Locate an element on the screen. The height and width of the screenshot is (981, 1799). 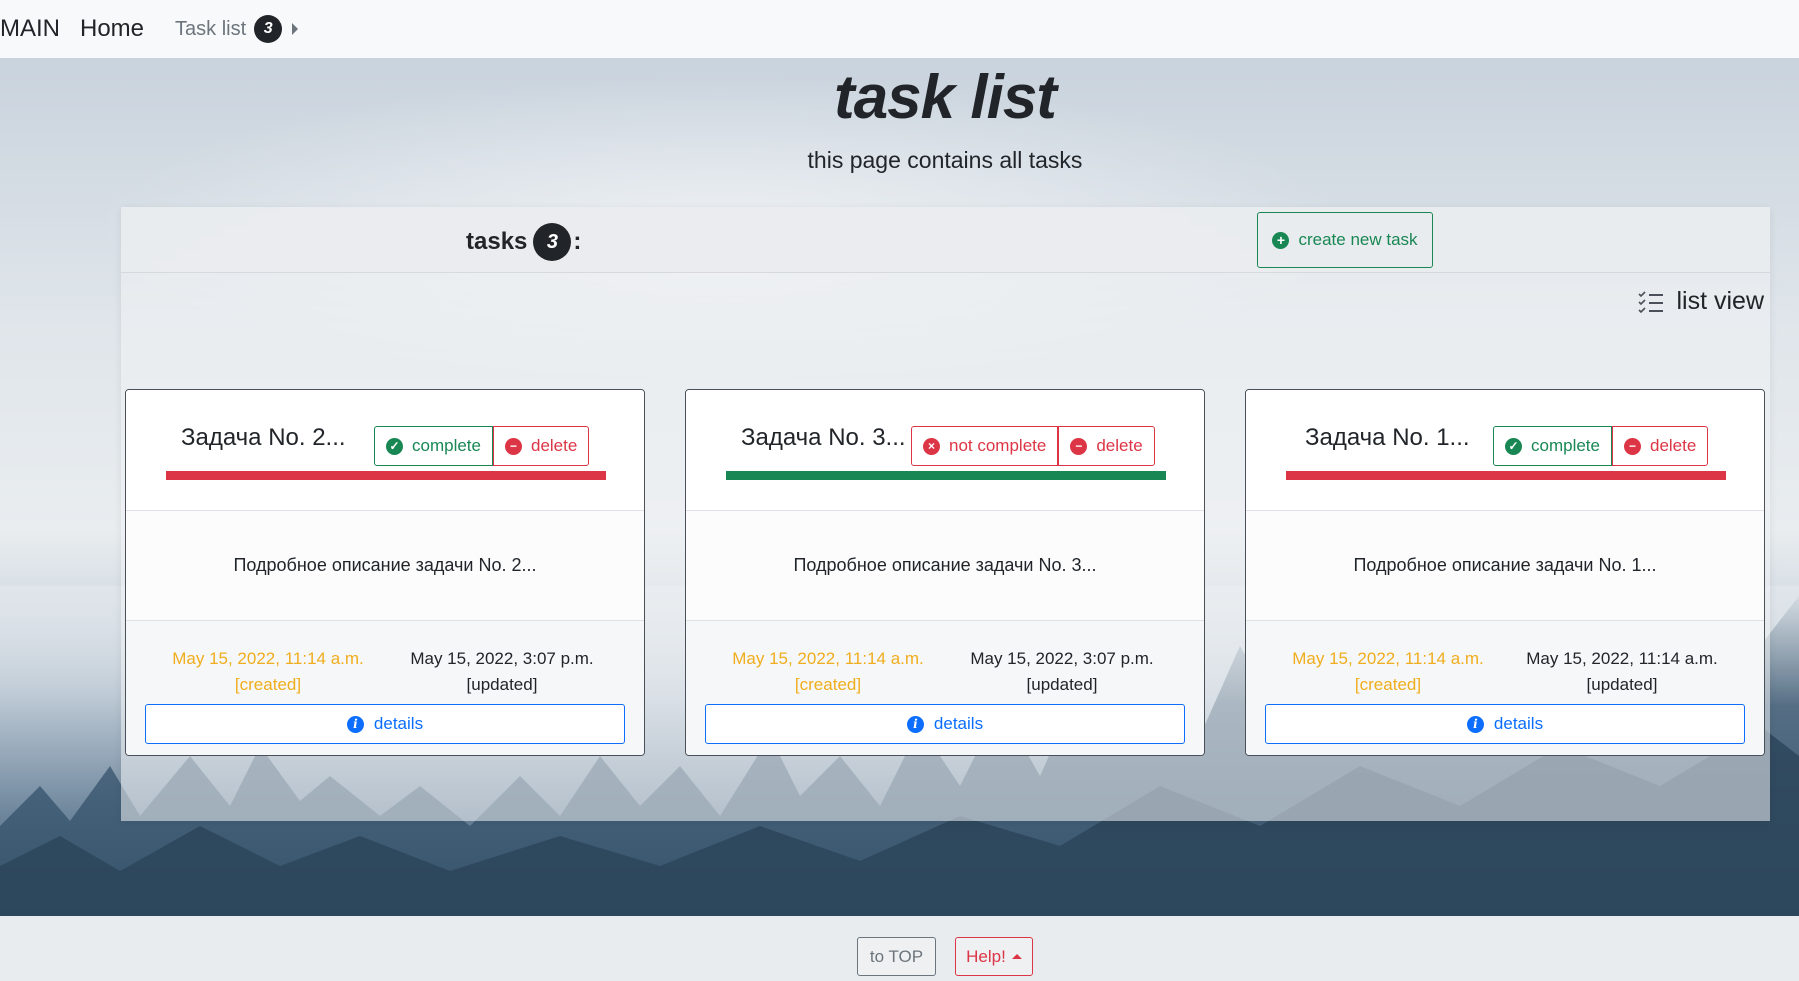
tasks-heading: tasks 3 : is located at coordinates (523, 242).